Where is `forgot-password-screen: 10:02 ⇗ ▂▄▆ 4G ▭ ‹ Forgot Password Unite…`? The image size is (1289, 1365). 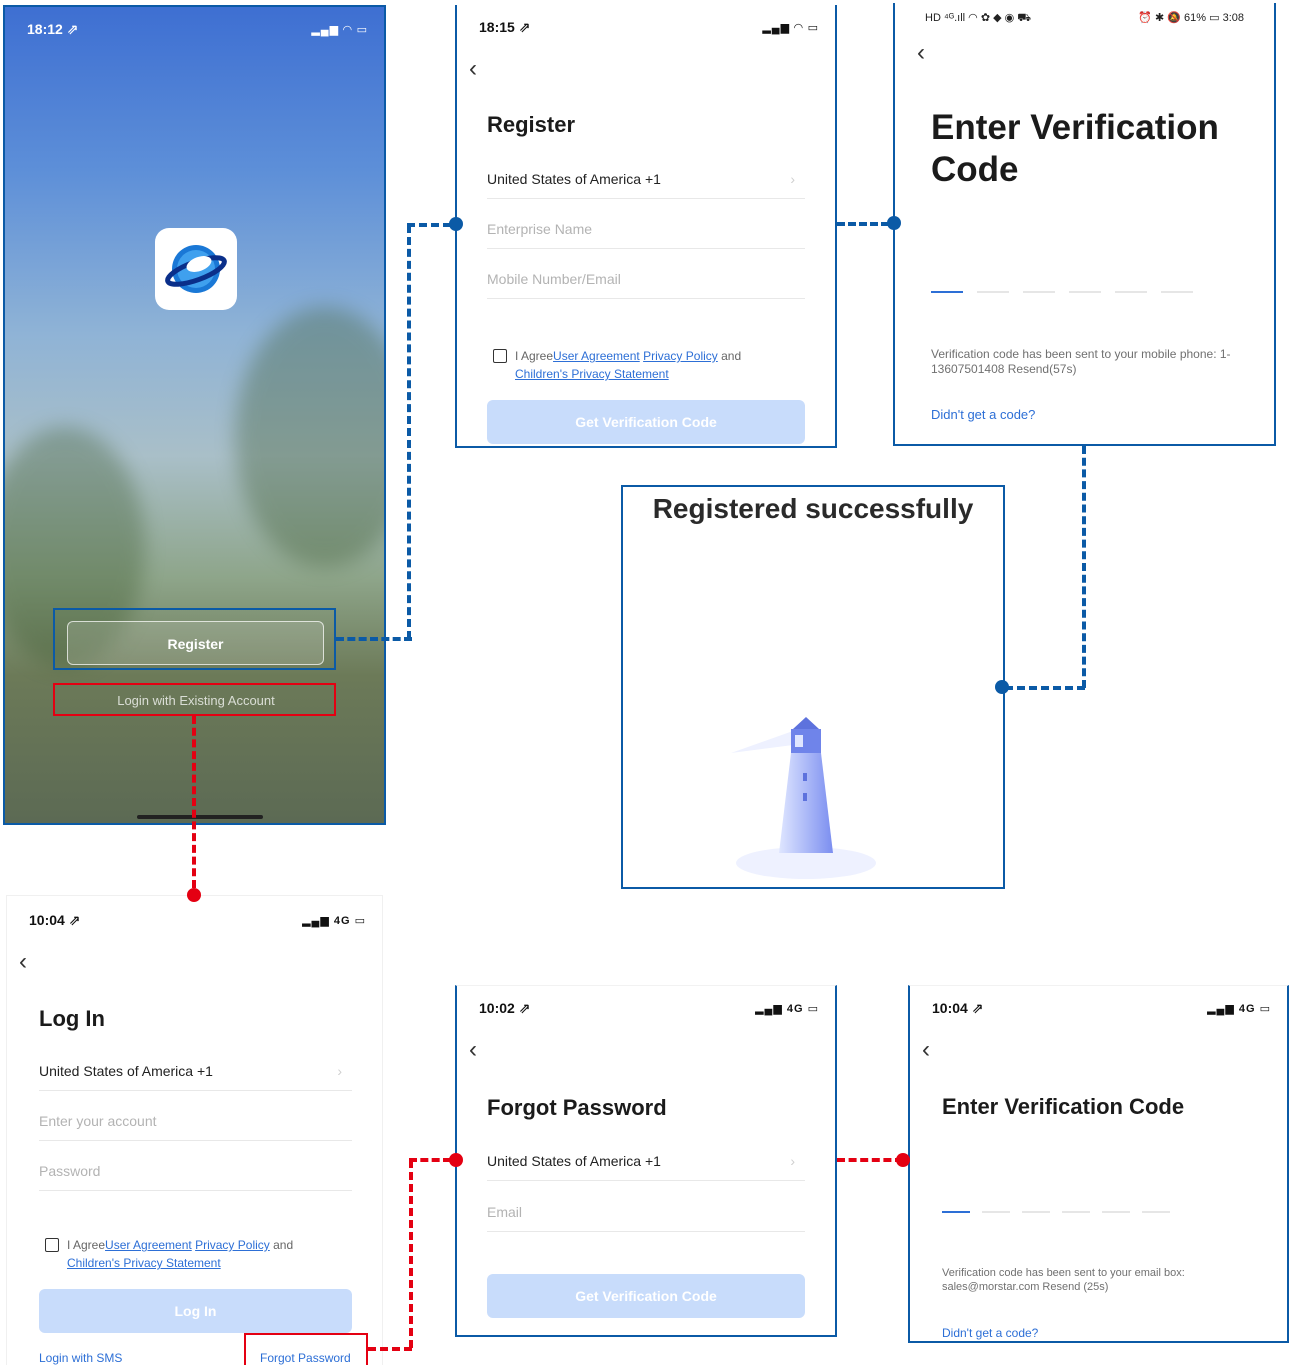
forgot-password-screen: 10:02 ⇗ ▂▄▆ 4G ▭ ‹ Forgot Password Unite… is located at coordinates (646, 1161).